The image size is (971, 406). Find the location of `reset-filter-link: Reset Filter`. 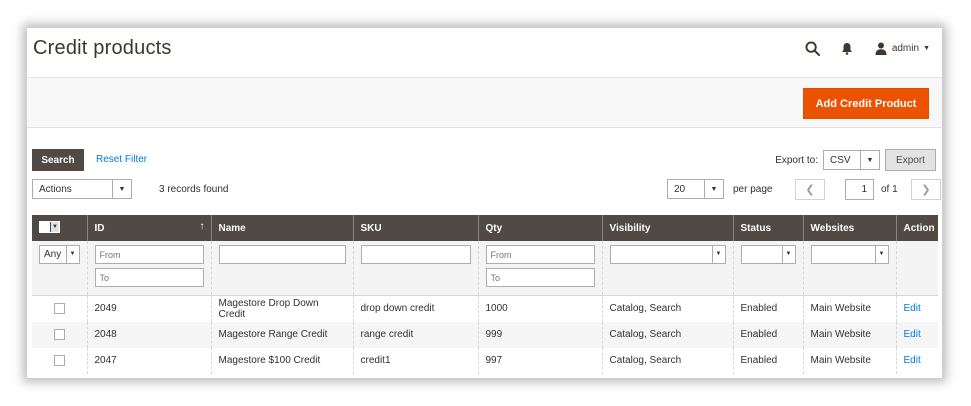

reset-filter-link: Reset Filter is located at coordinates (121, 159).